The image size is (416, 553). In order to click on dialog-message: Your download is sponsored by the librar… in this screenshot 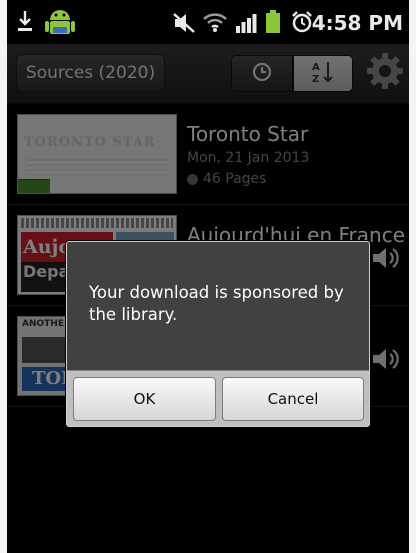, I will do `click(216, 303)`.